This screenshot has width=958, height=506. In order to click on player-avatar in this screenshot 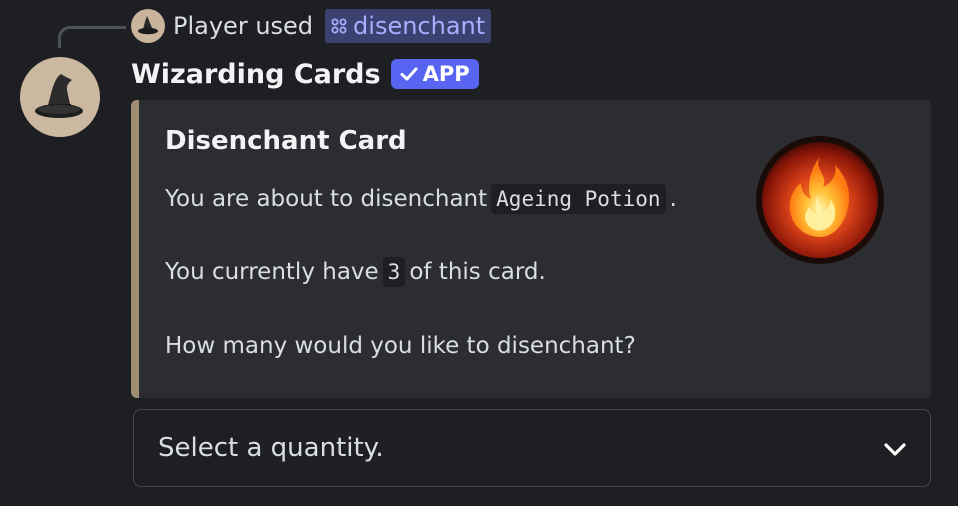, I will do `click(148, 26)`.